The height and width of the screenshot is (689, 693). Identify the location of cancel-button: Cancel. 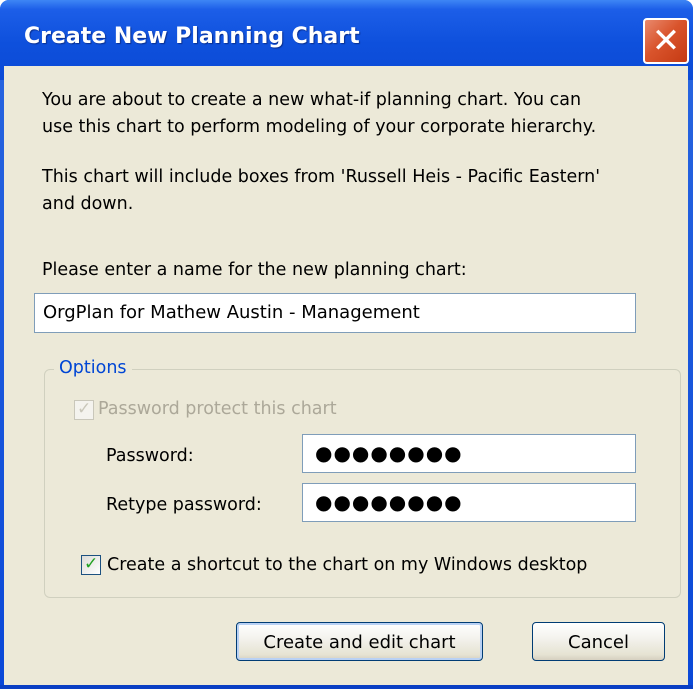
(598, 641).